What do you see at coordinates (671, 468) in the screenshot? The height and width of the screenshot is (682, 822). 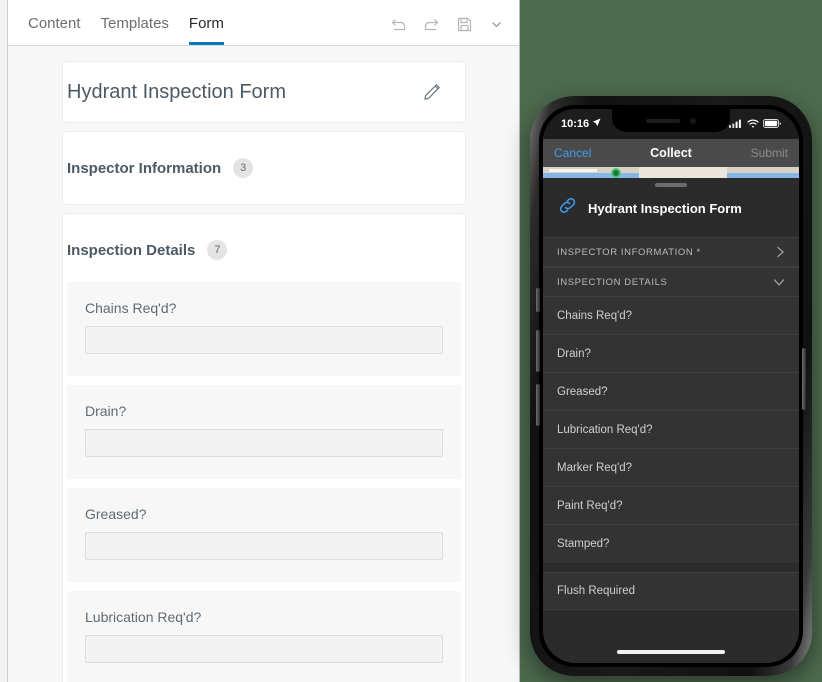 I see `list-item: Marker Req'd?` at bounding box center [671, 468].